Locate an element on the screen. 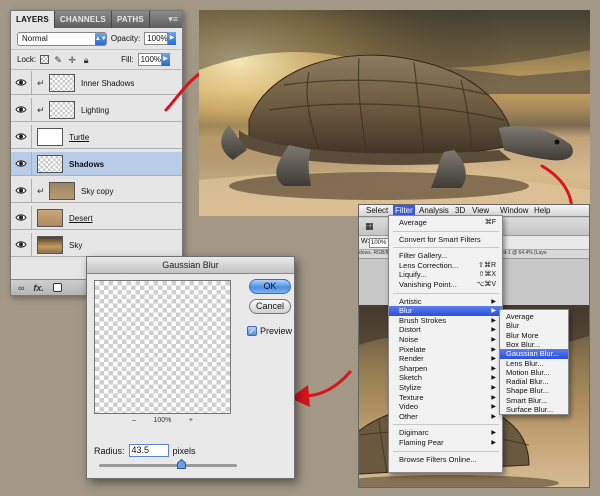 The width and height of the screenshot is (600, 496). layer-row: Shadows is located at coordinates (96, 164).